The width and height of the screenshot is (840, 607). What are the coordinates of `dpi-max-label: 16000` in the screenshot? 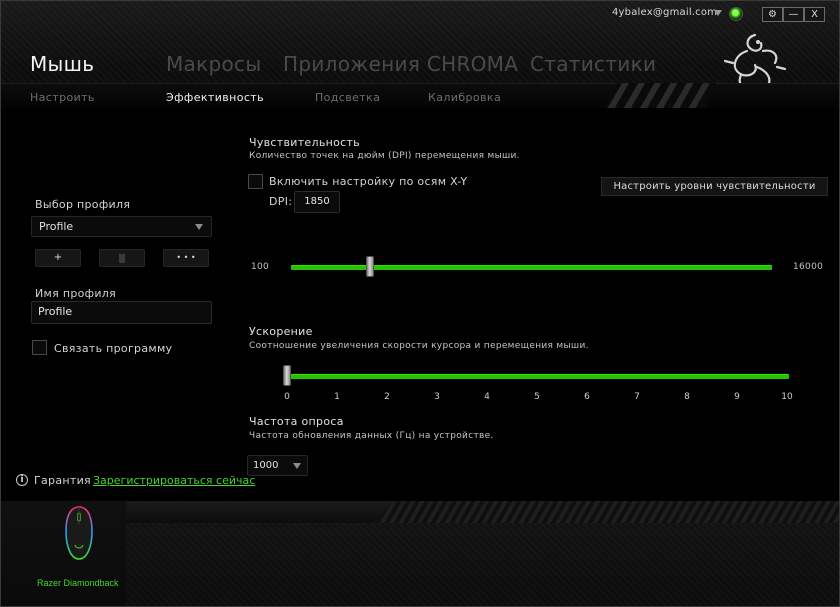 It's located at (808, 267).